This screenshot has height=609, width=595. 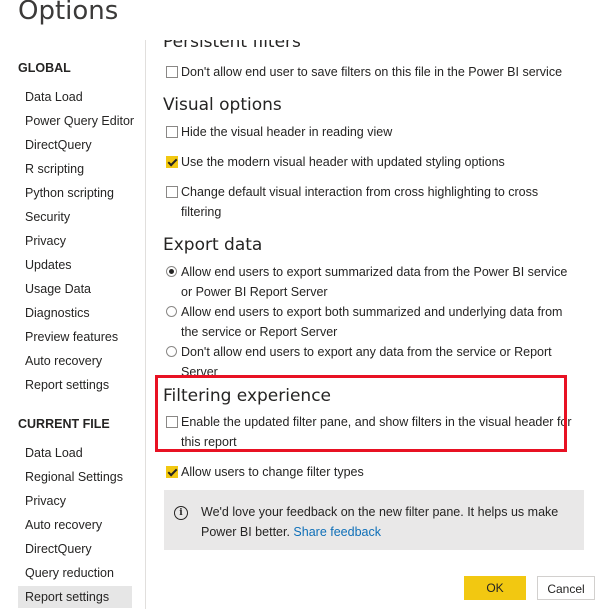 I want to click on nav-item-cf-directquery: DirectQuery, so click(x=75, y=549).